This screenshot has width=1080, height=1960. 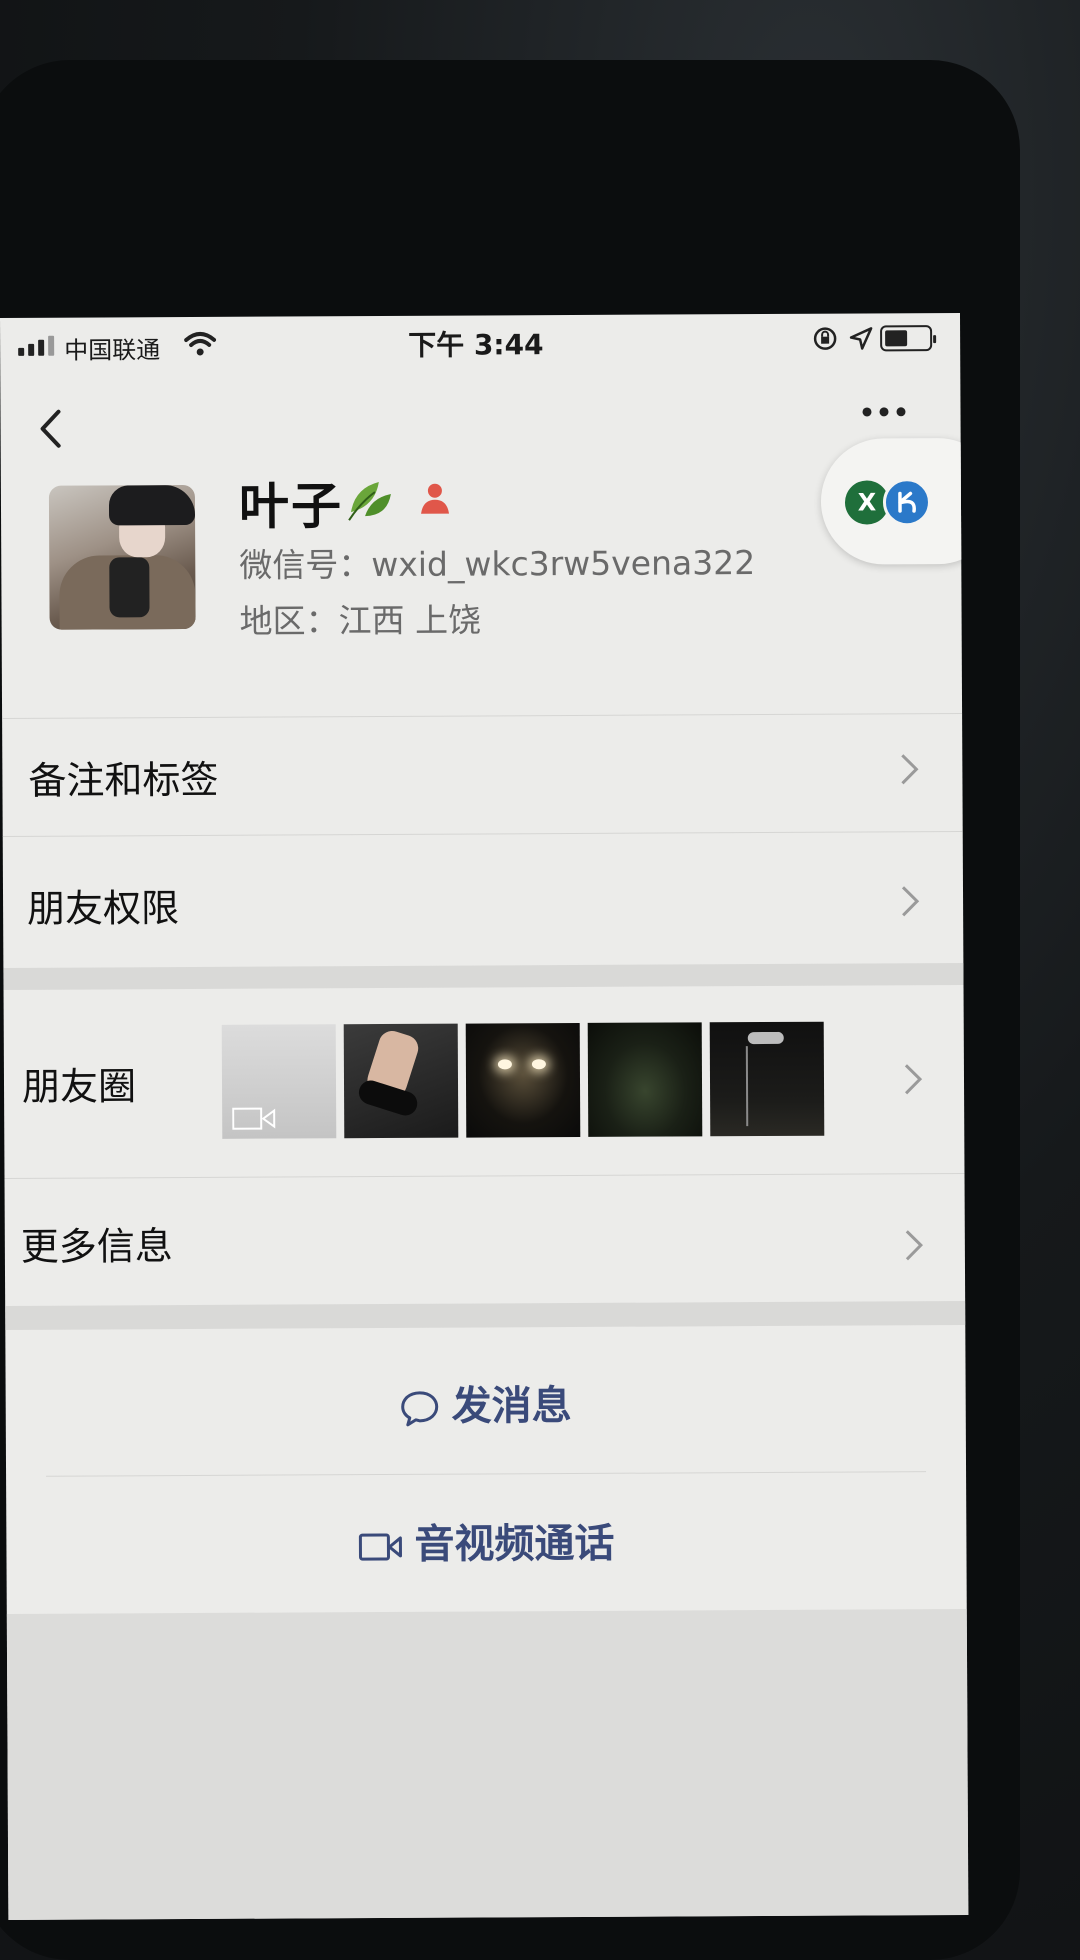 What do you see at coordinates (476, 345) in the screenshot?
I see `status-time: 下午 3:44` at bounding box center [476, 345].